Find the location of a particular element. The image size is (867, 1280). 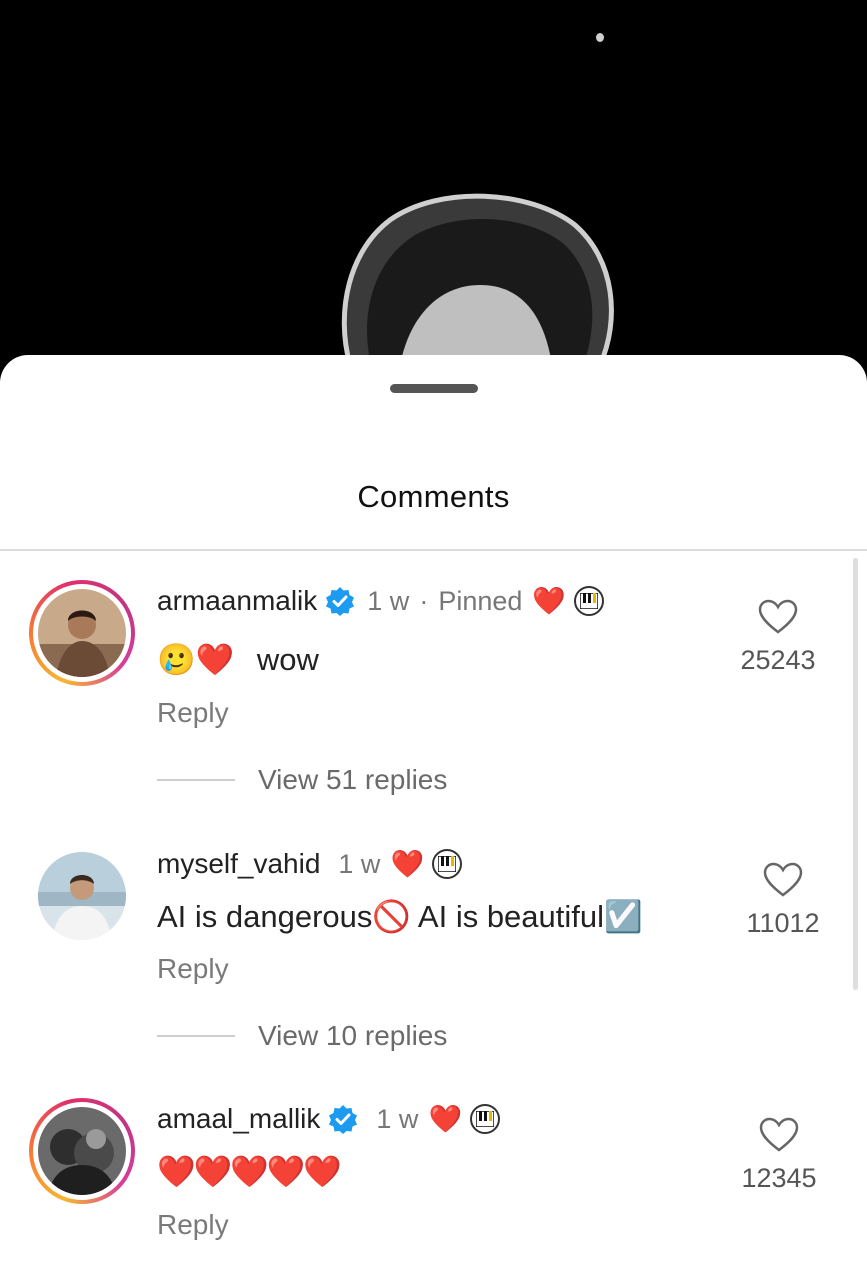

view-replies-label: View 51 replies is located at coordinates (353, 779).